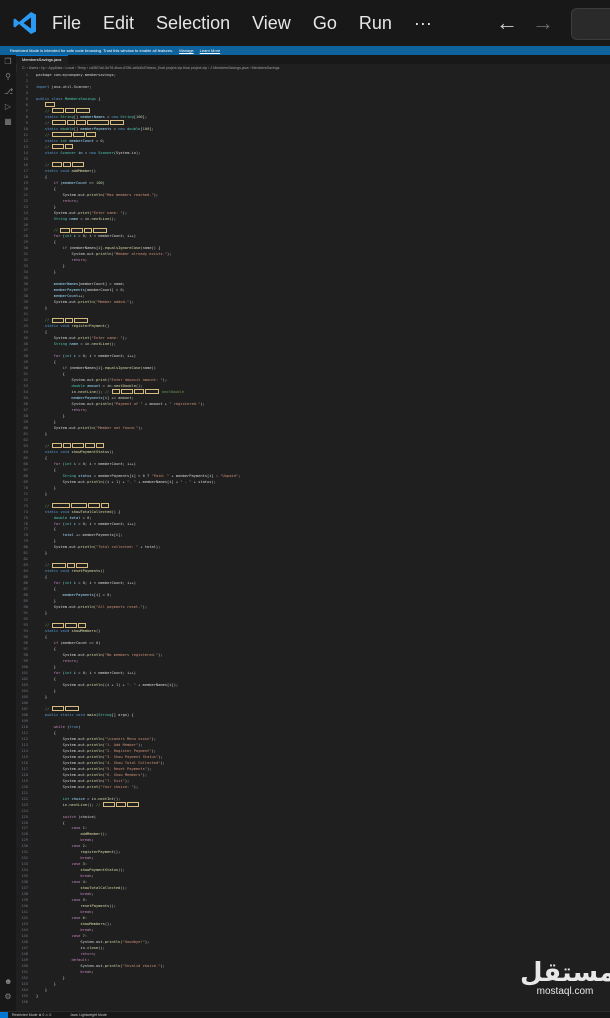 The width and height of the screenshot is (610, 1018). I want to click on tab-memberssavings: MembersSavings.java, so click(42, 59).